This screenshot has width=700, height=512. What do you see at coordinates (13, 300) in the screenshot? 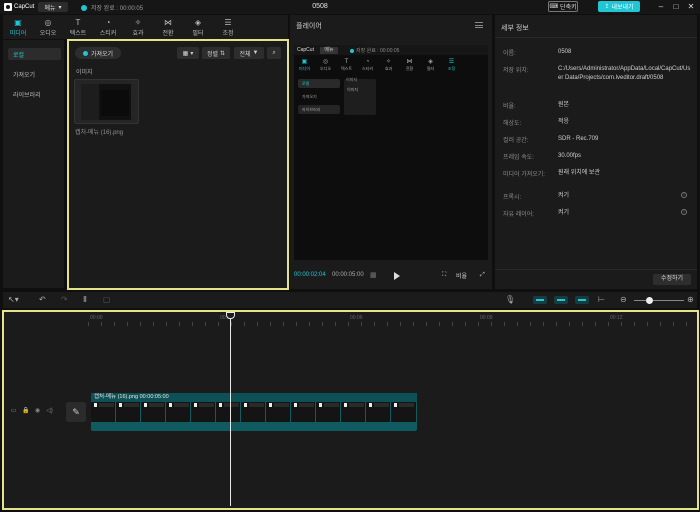
I see `select-cursor-icon: ↖▾` at bounding box center [13, 300].